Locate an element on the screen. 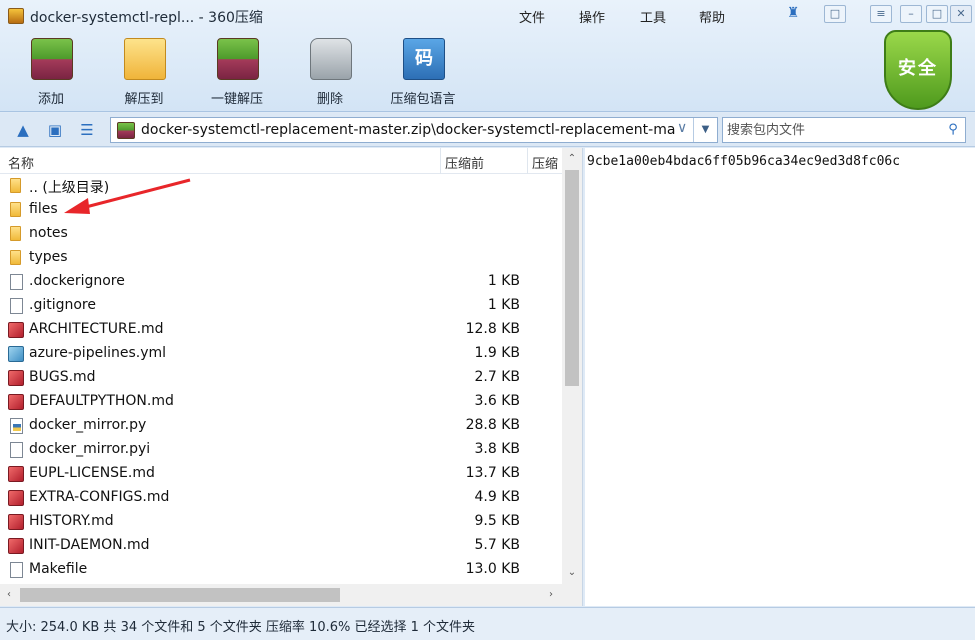  one-click-extract-label: 一键解压 is located at coordinates (236, 99).